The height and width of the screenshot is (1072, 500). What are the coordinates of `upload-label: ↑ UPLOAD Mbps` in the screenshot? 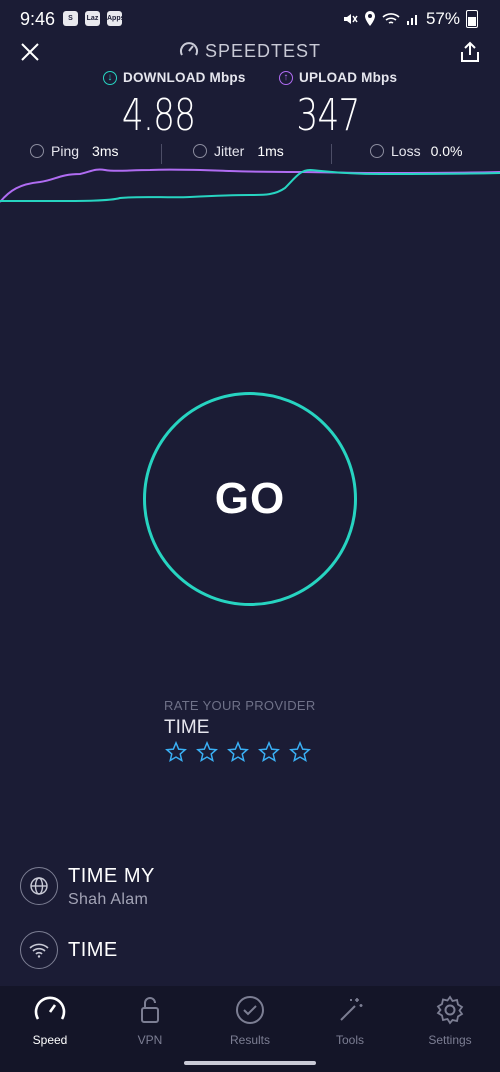 It's located at (338, 77).